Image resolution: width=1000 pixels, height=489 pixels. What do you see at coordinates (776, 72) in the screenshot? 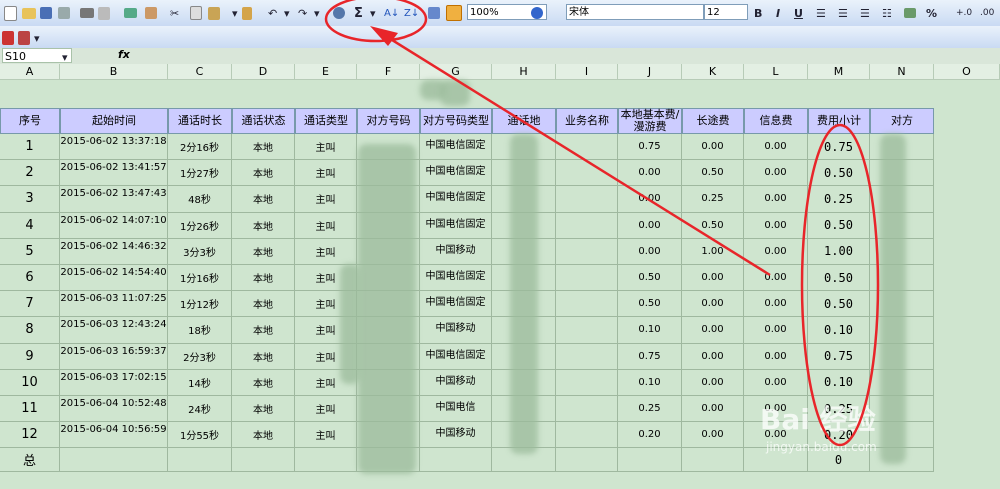
I see `column-header-l: L` at bounding box center [776, 72].